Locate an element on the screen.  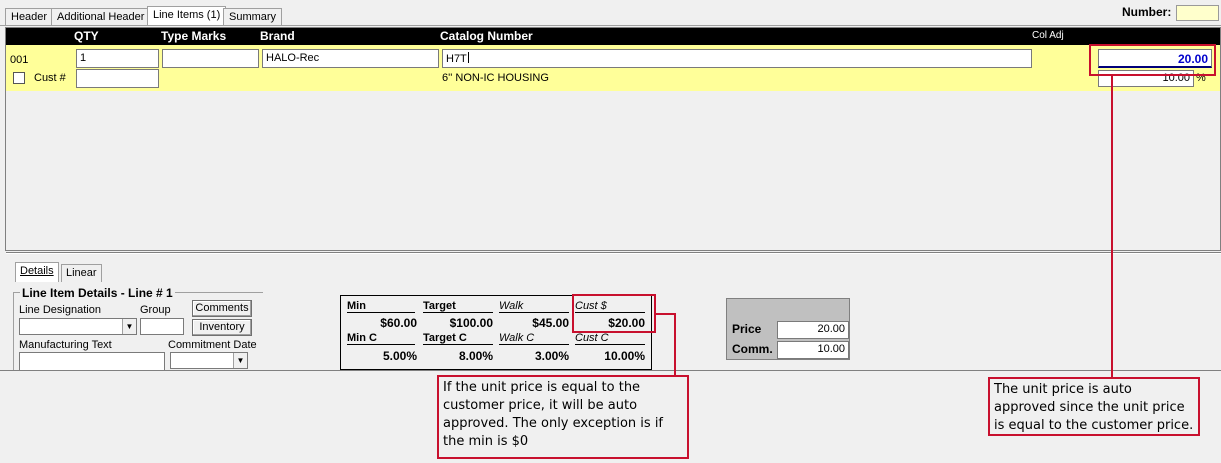
right-callout-connector is located at coordinates (1112, 227).